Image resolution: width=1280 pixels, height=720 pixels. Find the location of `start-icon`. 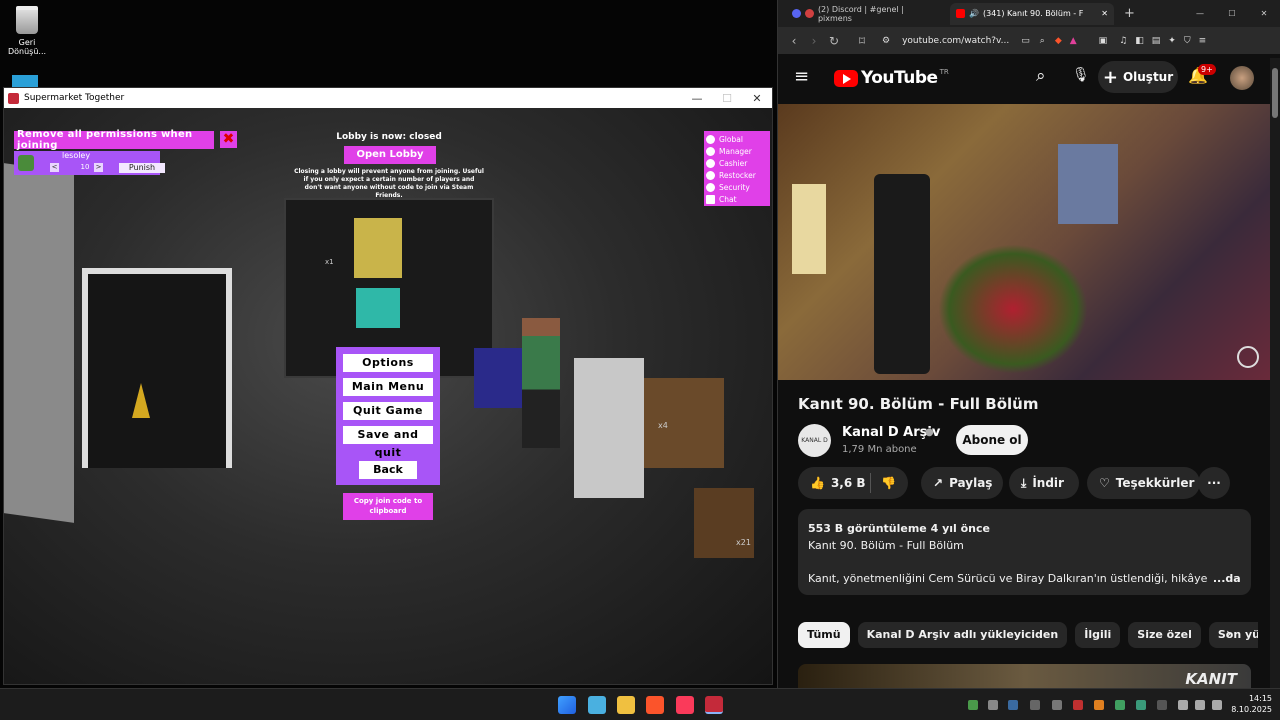

start-icon is located at coordinates (567, 705).